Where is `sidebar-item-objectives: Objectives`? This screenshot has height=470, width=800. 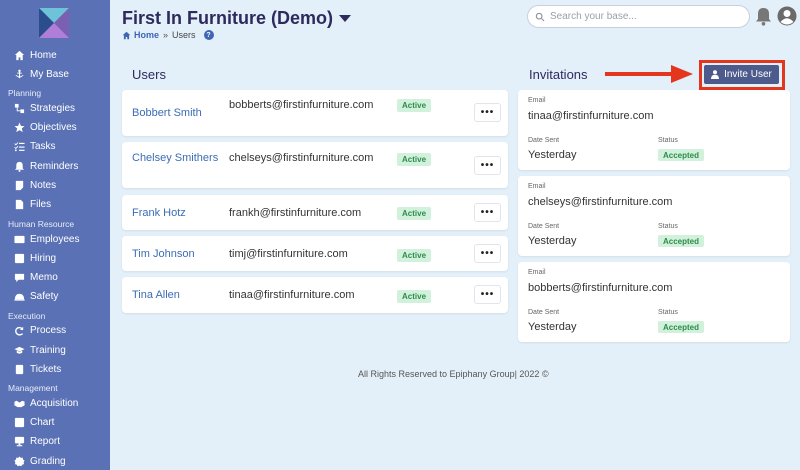 sidebar-item-objectives: Objectives is located at coordinates (55, 127).